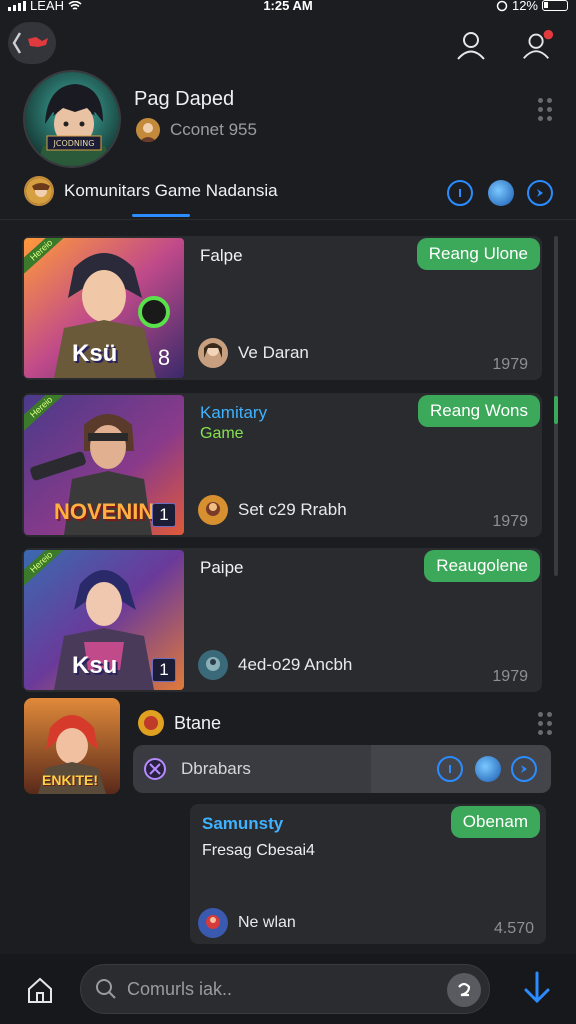 Image resolution: width=576 pixels, height=1024 pixels. What do you see at coordinates (104, 511) in the screenshot?
I see `thumbnail-title: NOVENIN` at bounding box center [104, 511].